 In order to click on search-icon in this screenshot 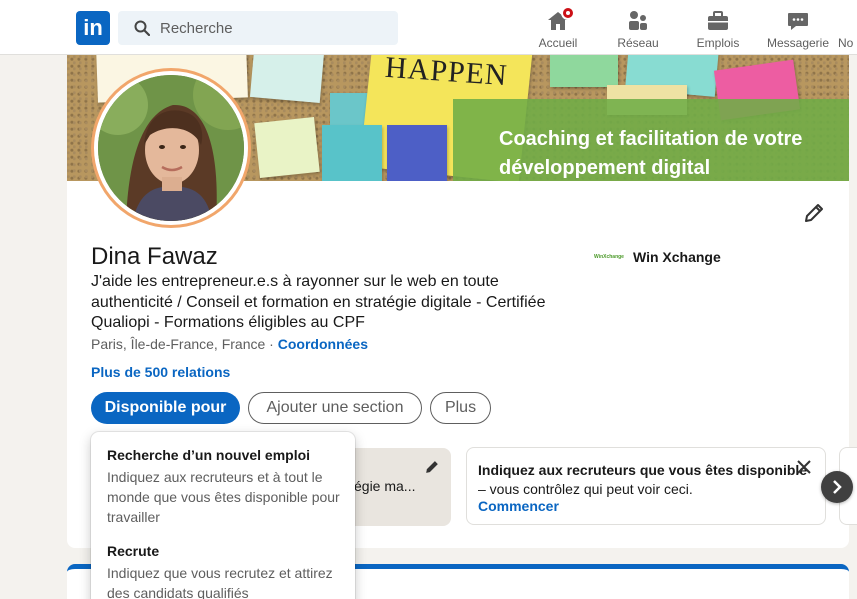, I will do `click(142, 28)`.